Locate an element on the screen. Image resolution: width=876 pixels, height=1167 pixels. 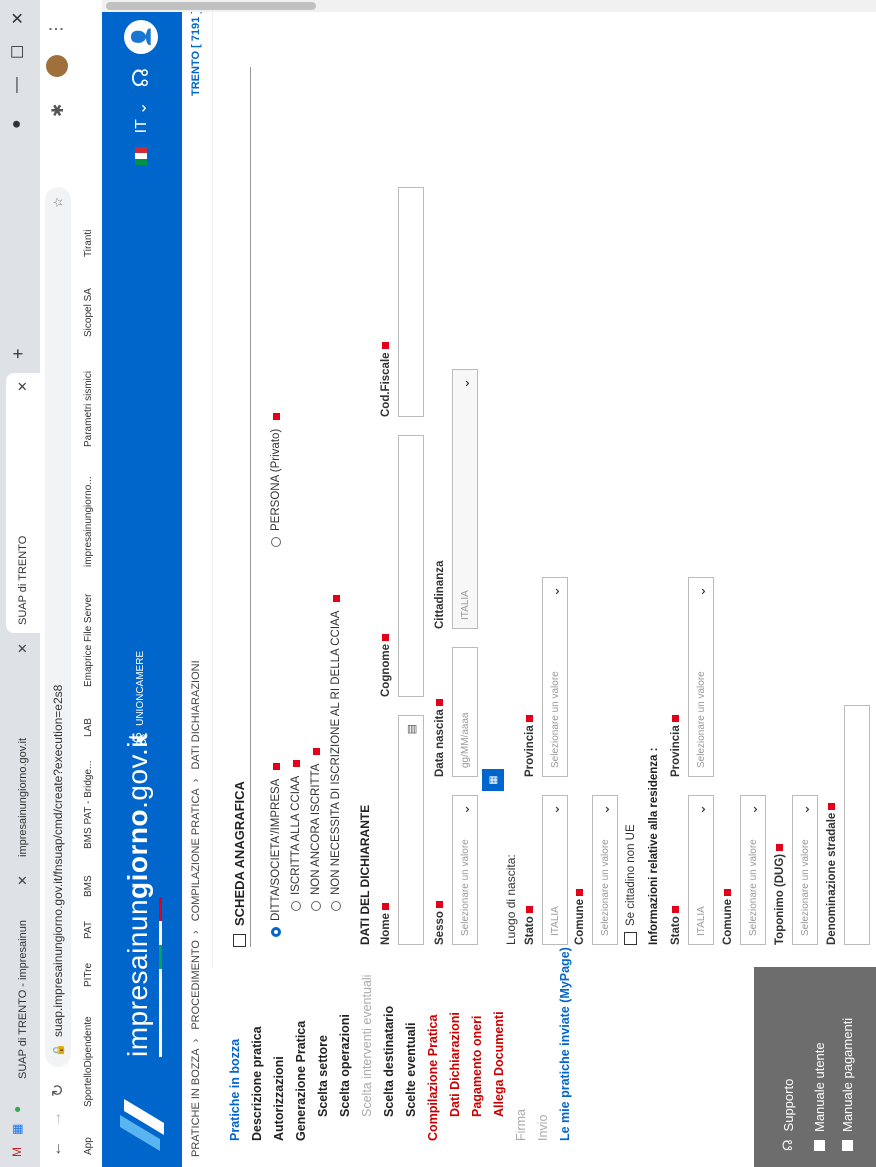
reload-icon: ↻ is located at coordinates (58, 1090).